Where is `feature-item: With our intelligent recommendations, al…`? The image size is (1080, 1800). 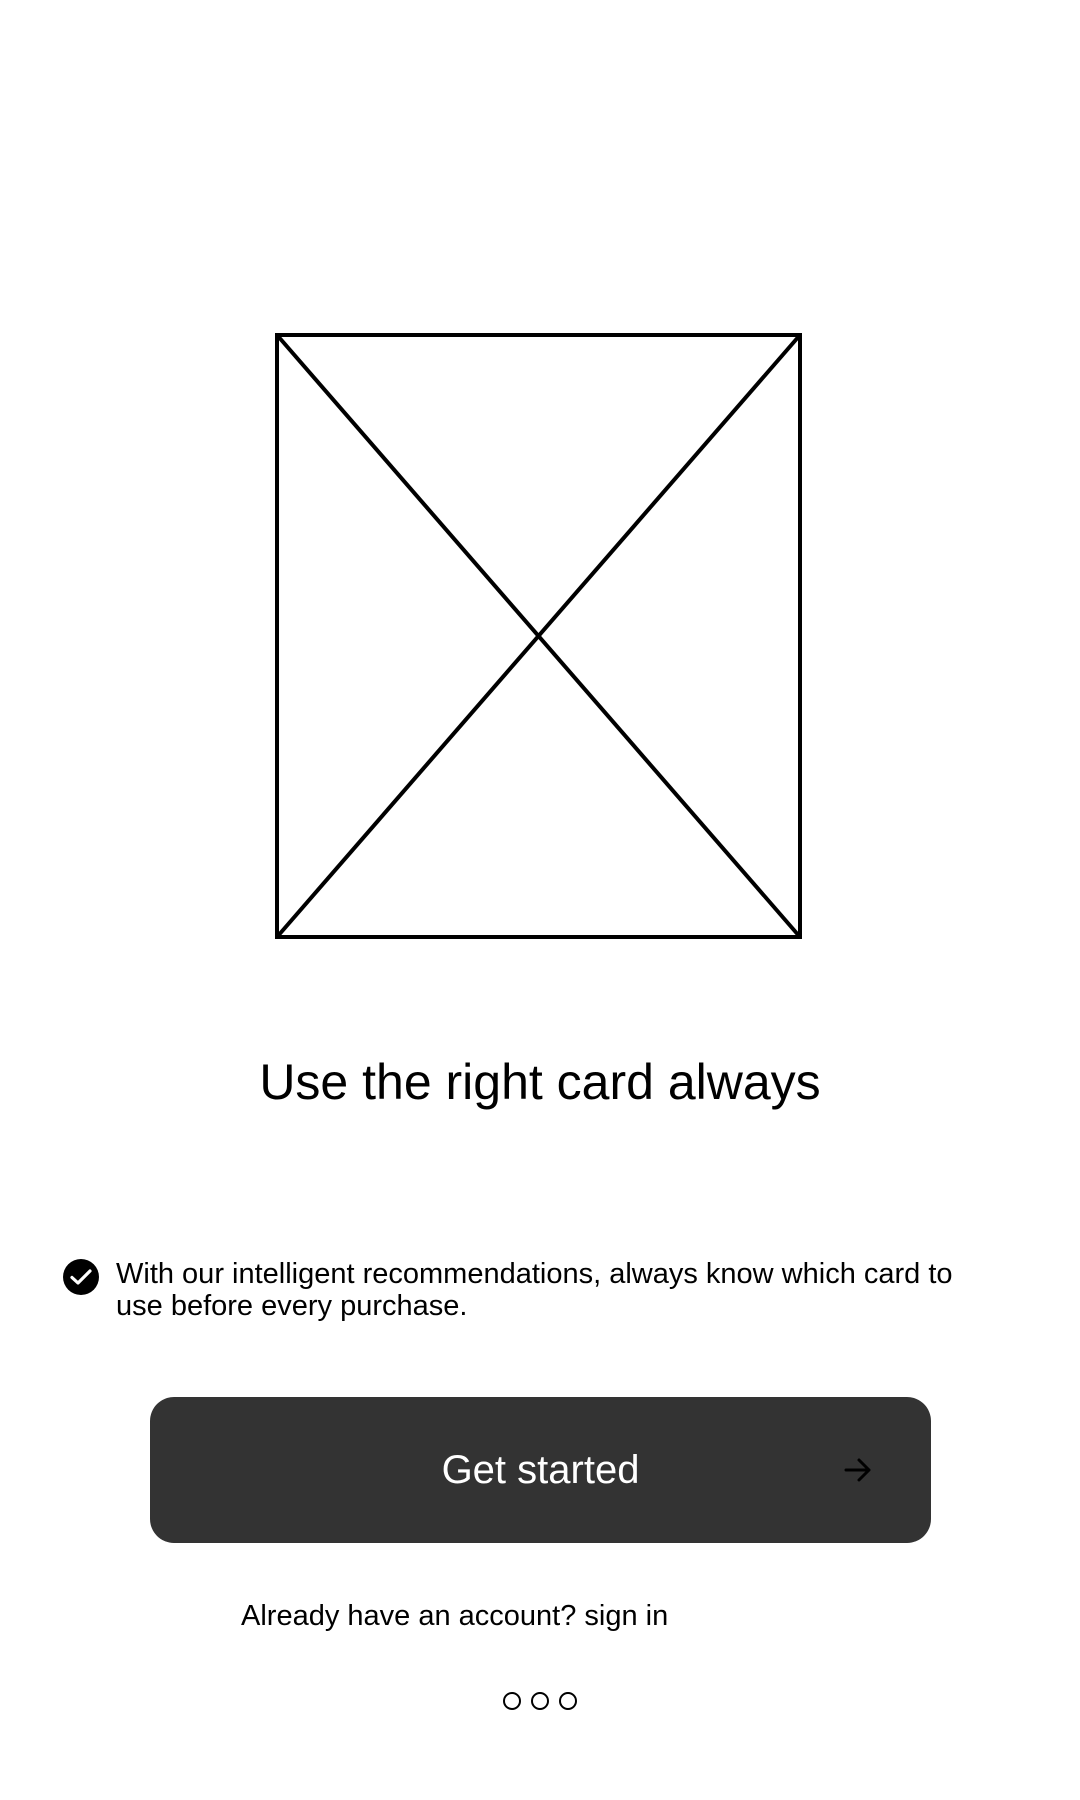 feature-item: With our intelligent recommendations, al… is located at coordinates (522, 1290).